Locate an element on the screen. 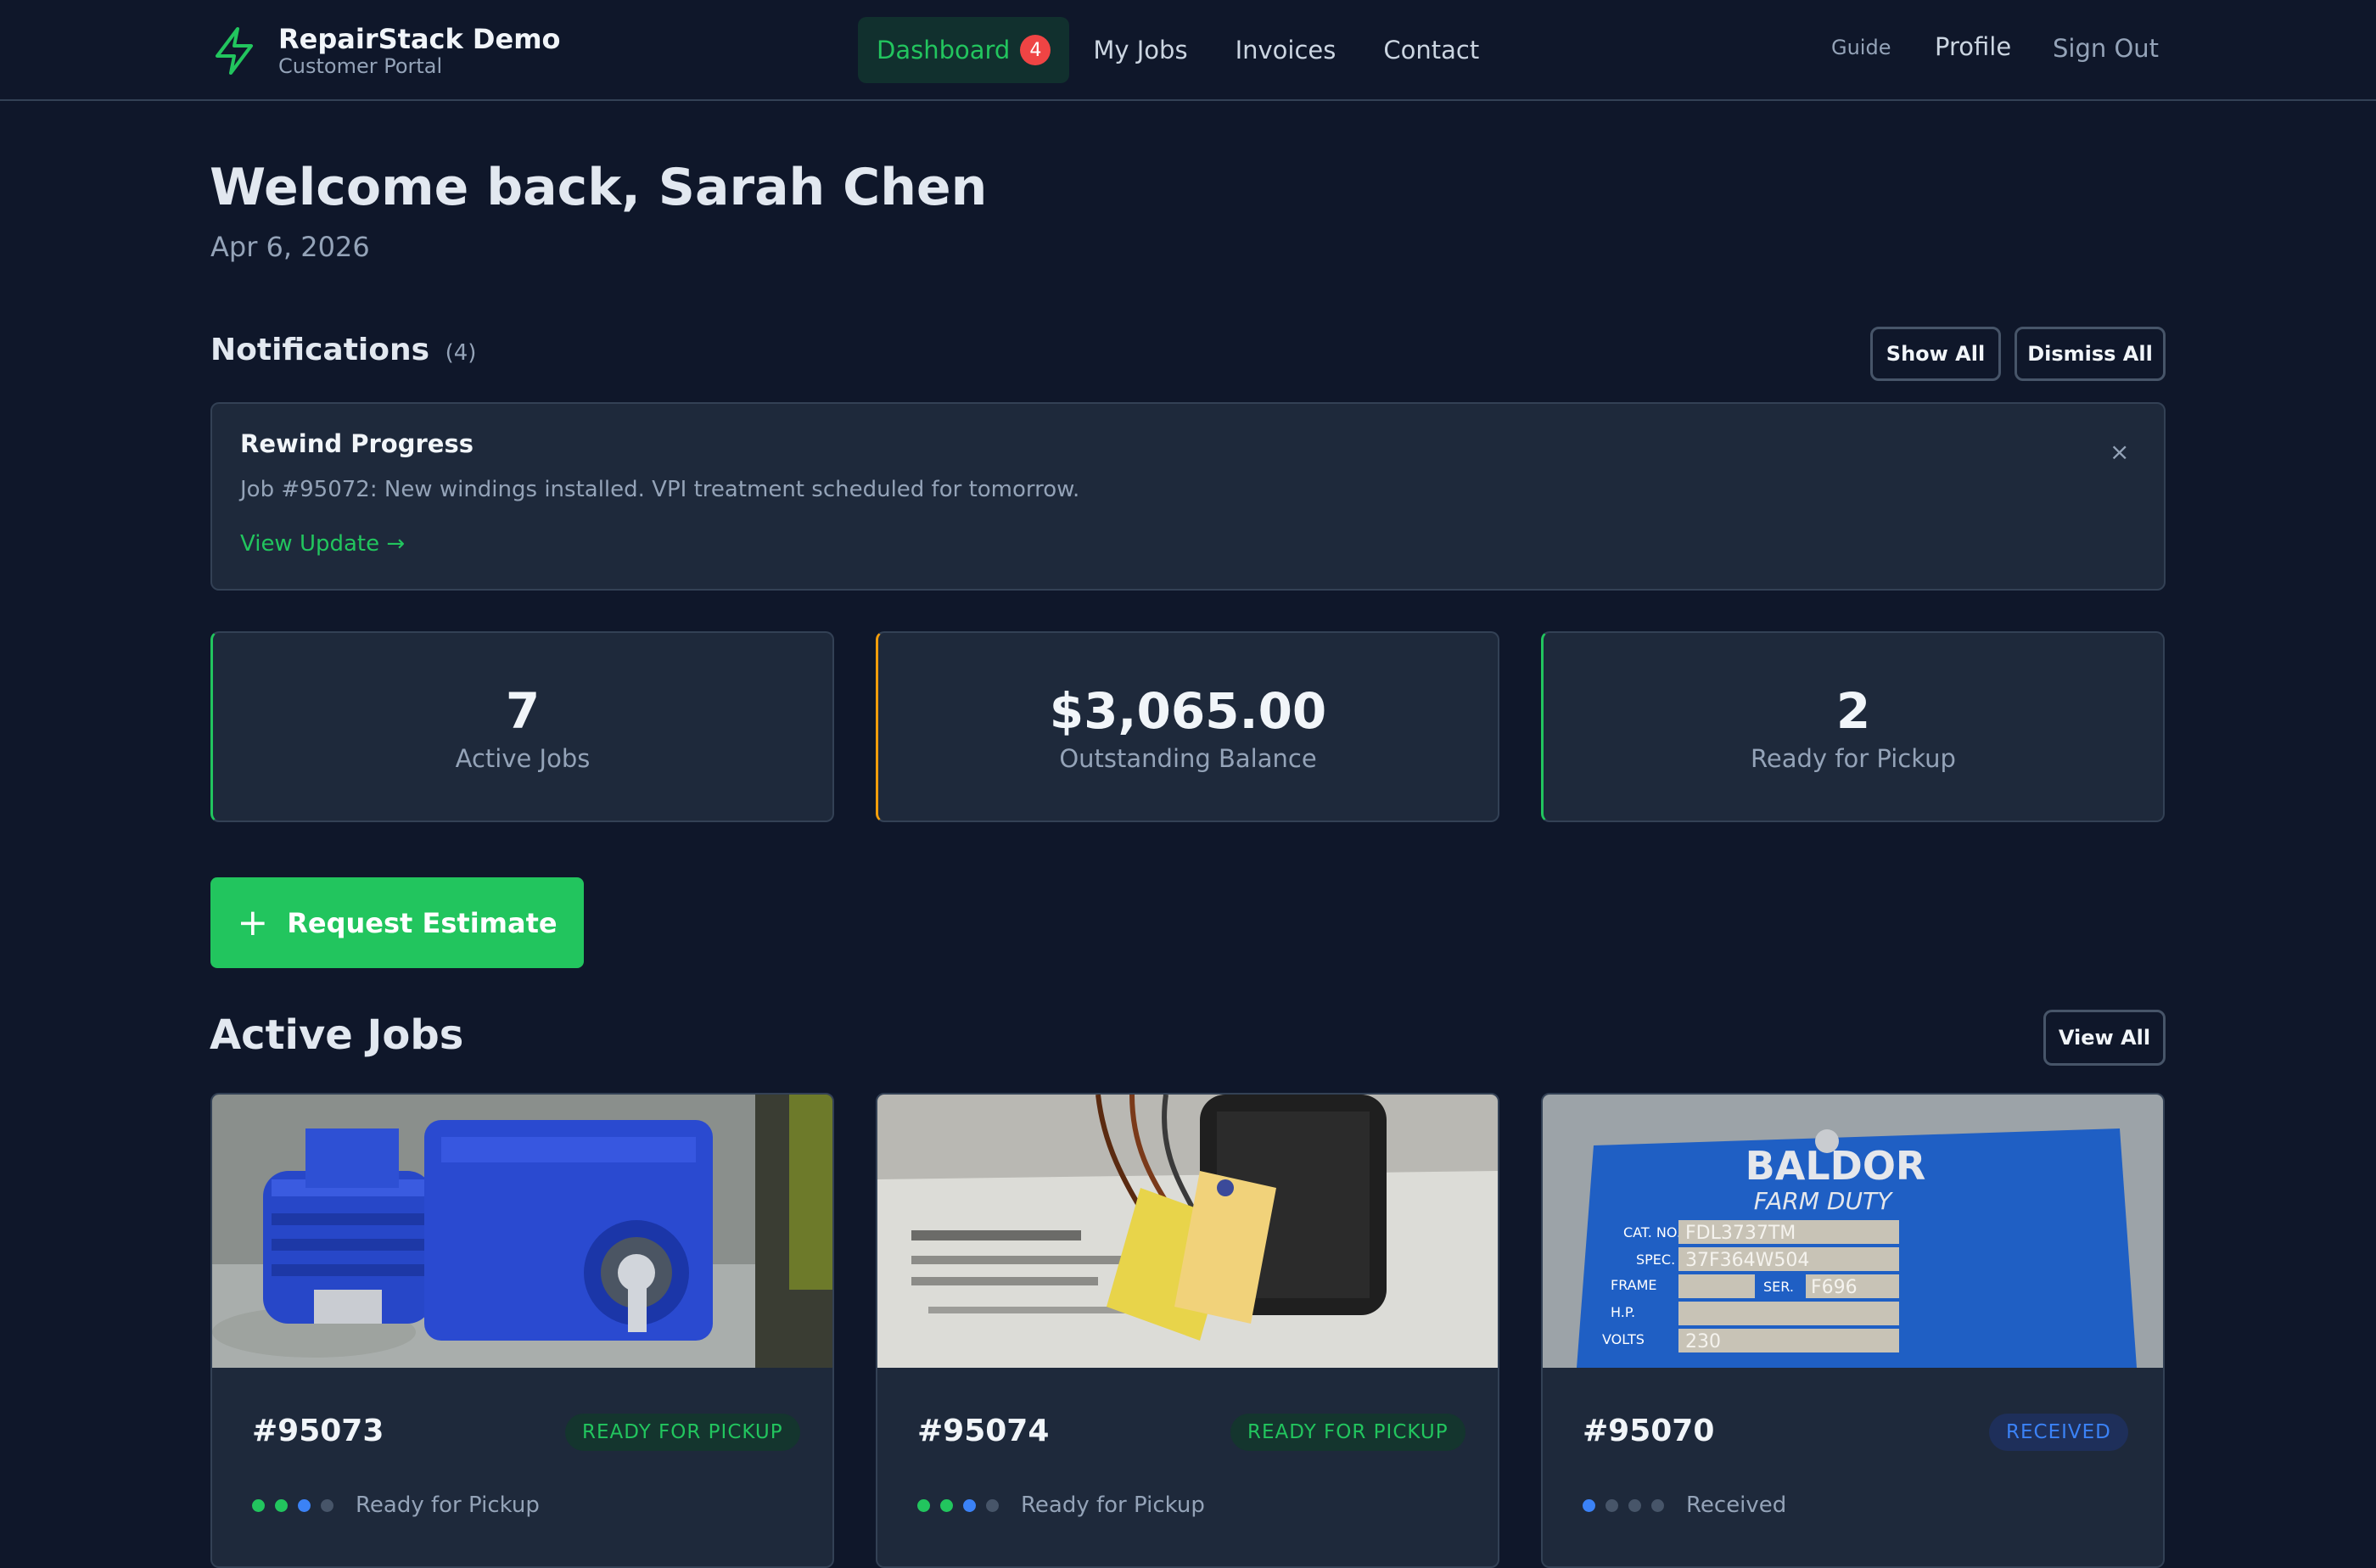  stat-value: 2 is located at coordinates (1853, 710).